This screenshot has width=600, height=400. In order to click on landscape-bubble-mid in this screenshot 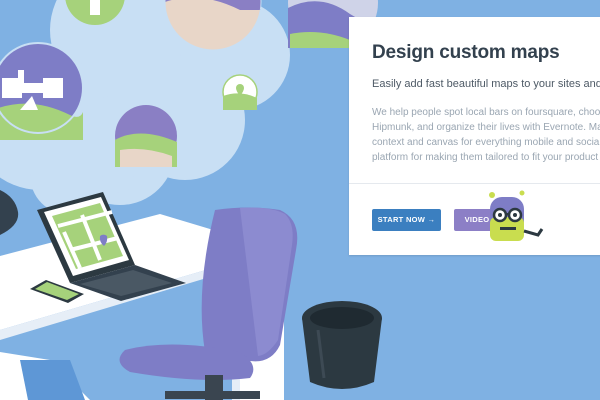, I will do `click(146, 136)`.